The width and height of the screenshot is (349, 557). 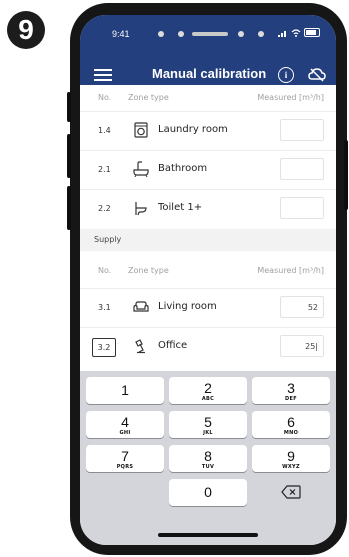 I want to click on zone-number-selected: 3.2, so click(x=104, y=347).